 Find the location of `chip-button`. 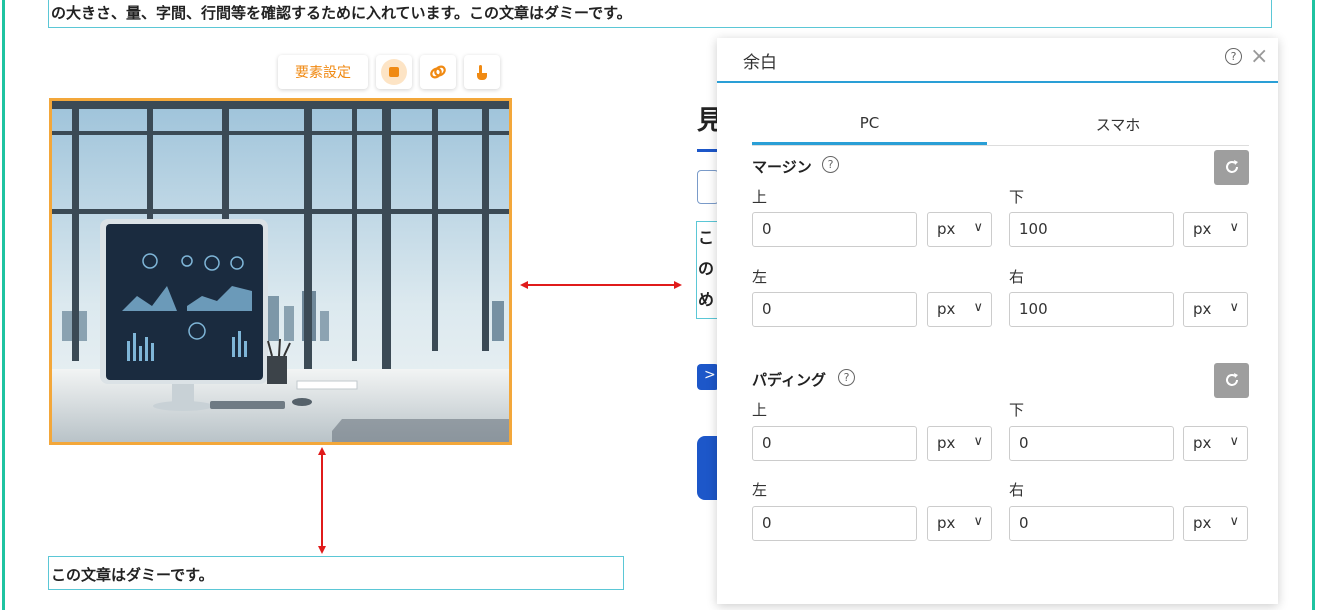

chip-button is located at coordinates (394, 72).